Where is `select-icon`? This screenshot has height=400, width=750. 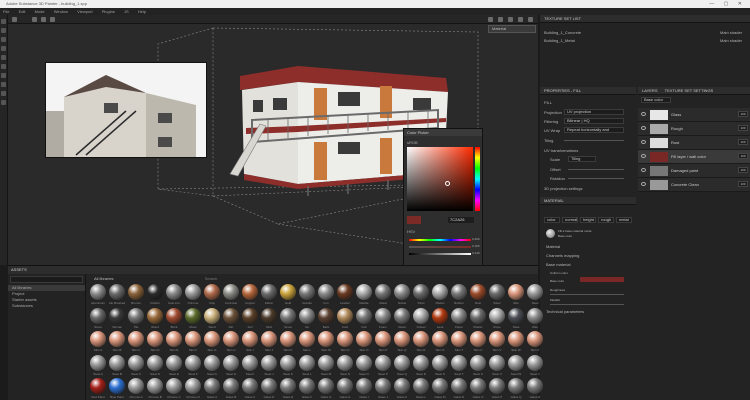
select-icon is located at coordinates (14, 19).